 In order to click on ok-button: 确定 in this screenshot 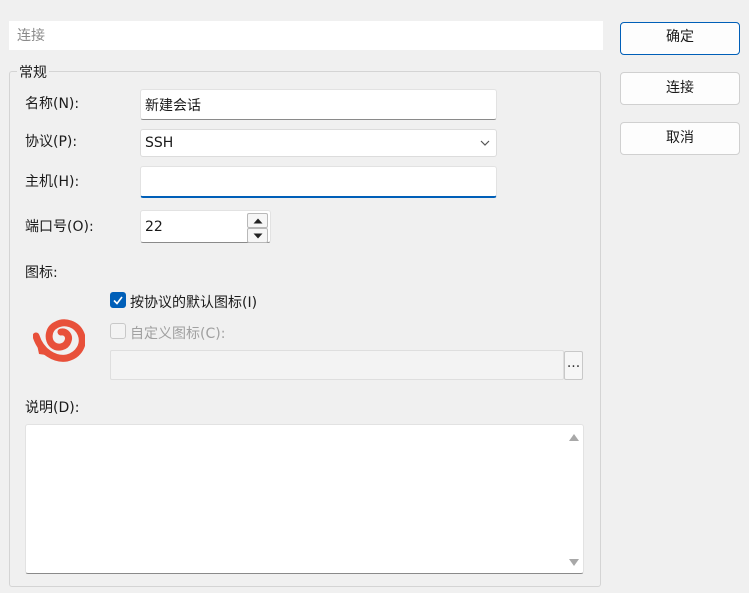, I will do `click(680, 38)`.